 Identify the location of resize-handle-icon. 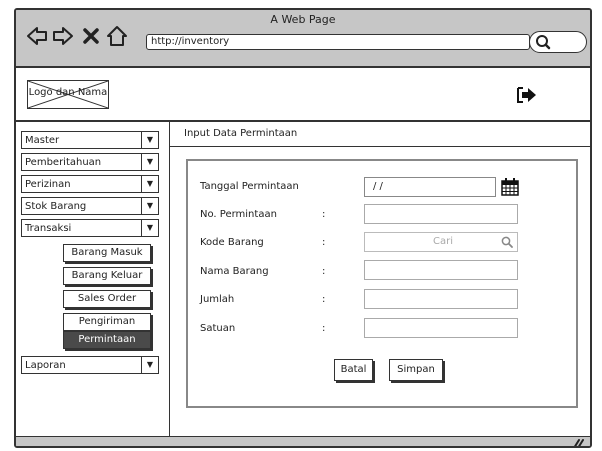
(578, 442).